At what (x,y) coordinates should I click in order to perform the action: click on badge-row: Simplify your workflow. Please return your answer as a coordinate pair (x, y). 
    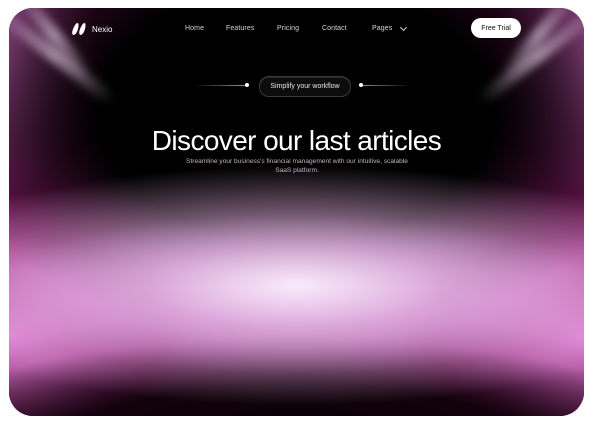
    Looking at the image, I should click on (296, 86).